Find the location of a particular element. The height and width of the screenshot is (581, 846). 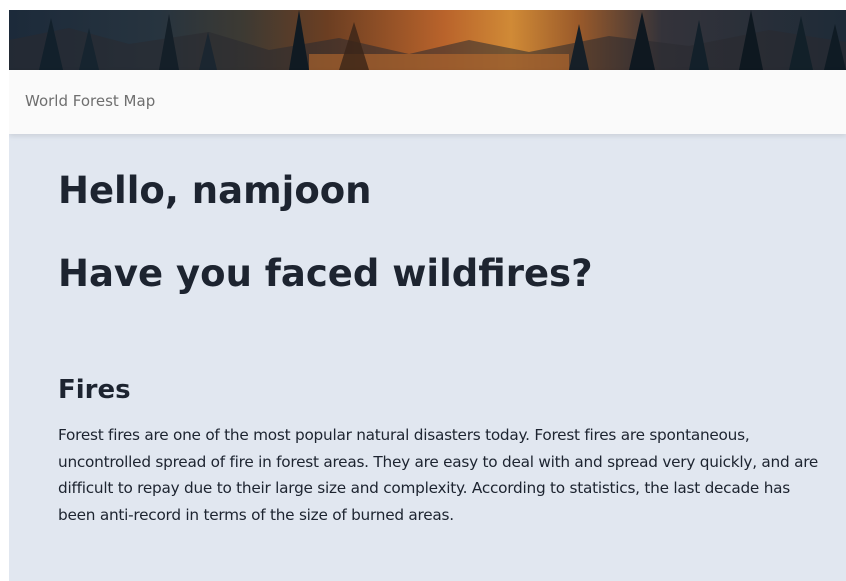

fires-section-title: Fires is located at coordinates (94, 390).